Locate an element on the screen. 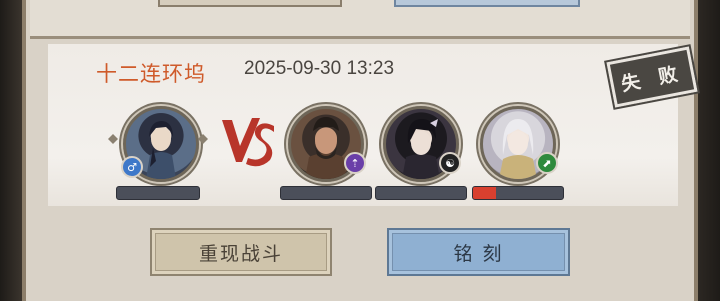 The height and width of the screenshot is (301, 720). yin-yang-icon: ☯ is located at coordinates (450, 163).